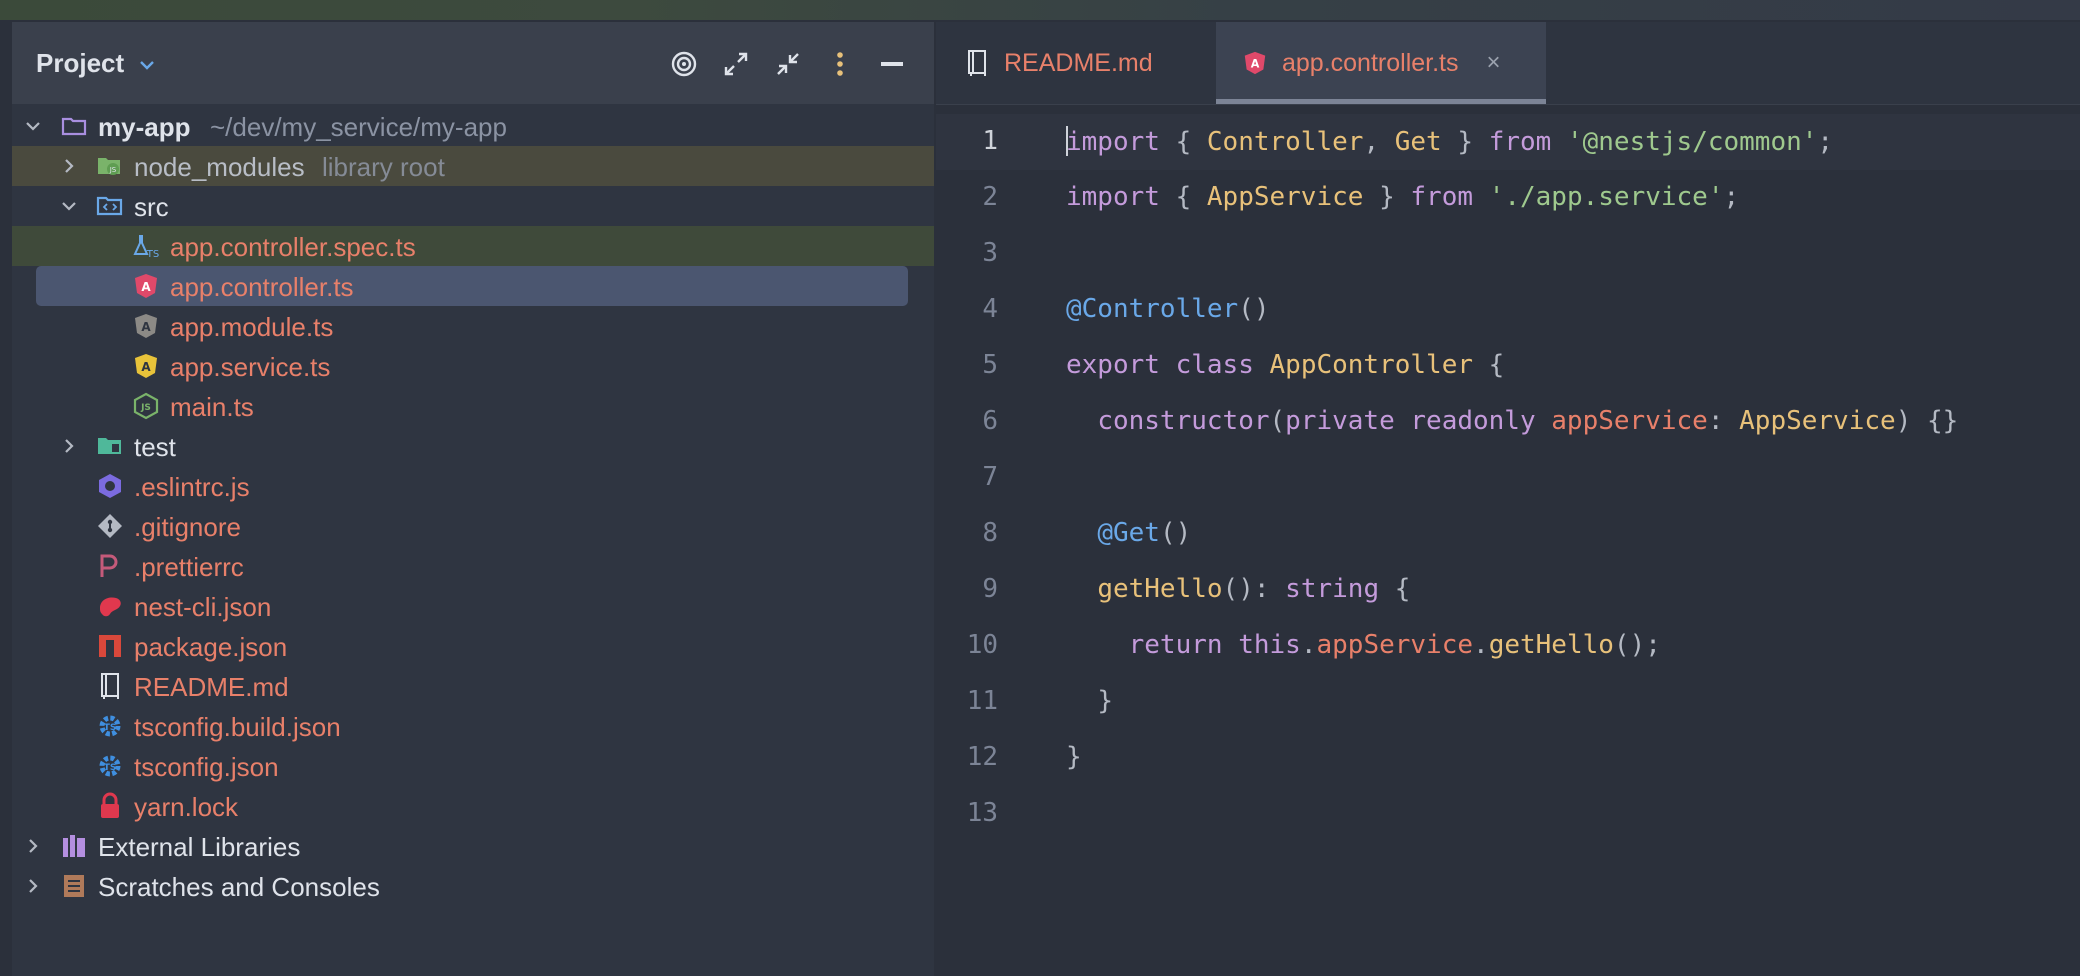 This screenshot has height=976, width=2080. What do you see at coordinates (1168, 309) in the screenshot?
I see `code-text: @Controller()` at bounding box center [1168, 309].